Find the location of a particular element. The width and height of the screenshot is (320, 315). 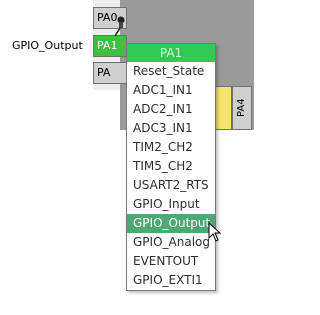

menu-item-reset-state: Reset_State is located at coordinates (171, 71).